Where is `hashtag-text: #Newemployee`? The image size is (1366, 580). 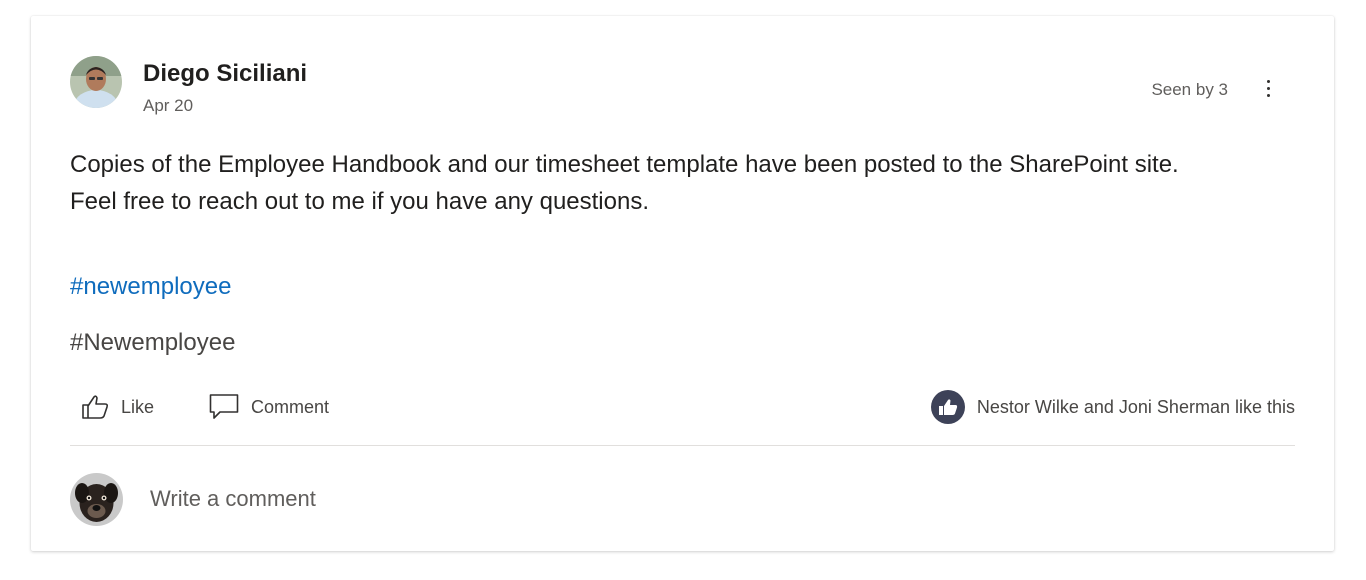 hashtag-text: #Newemployee is located at coordinates (153, 342).